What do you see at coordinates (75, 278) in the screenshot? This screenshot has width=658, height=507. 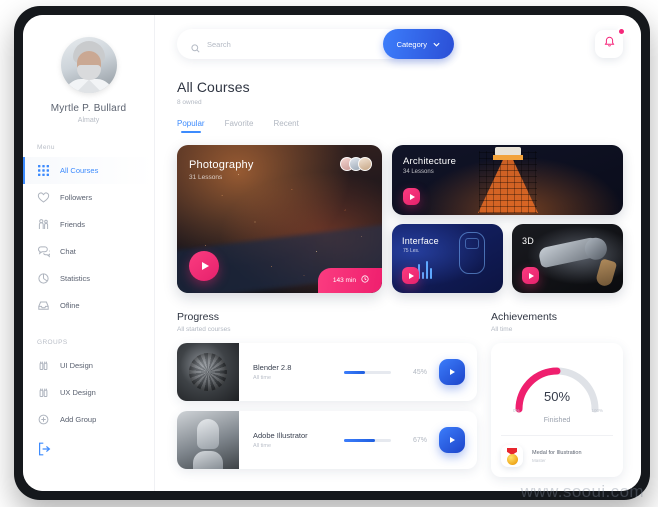 I see `sidebar-item-label: Statistics` at bounding box center [75, 278].